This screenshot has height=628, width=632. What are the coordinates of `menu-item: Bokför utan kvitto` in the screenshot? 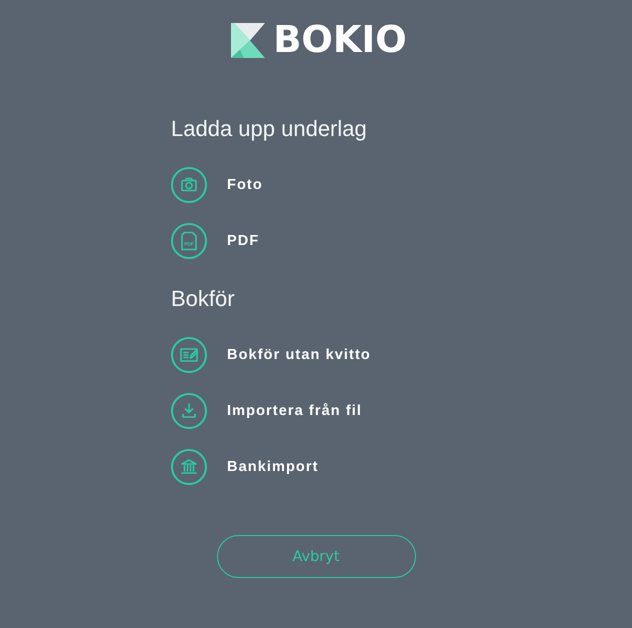 It's located at (271, 355).